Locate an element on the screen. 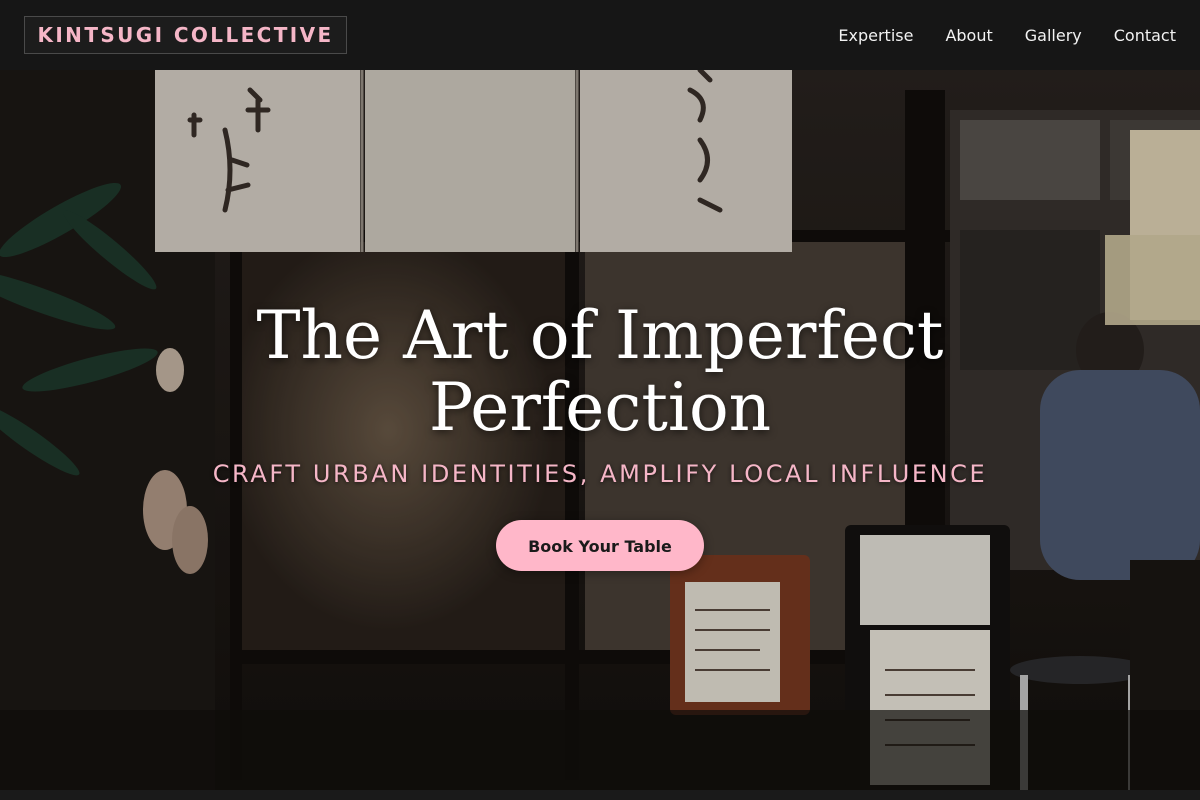  brand-logo: KINTSUGI COLLECTIVE is located at coordinates (185, 35).